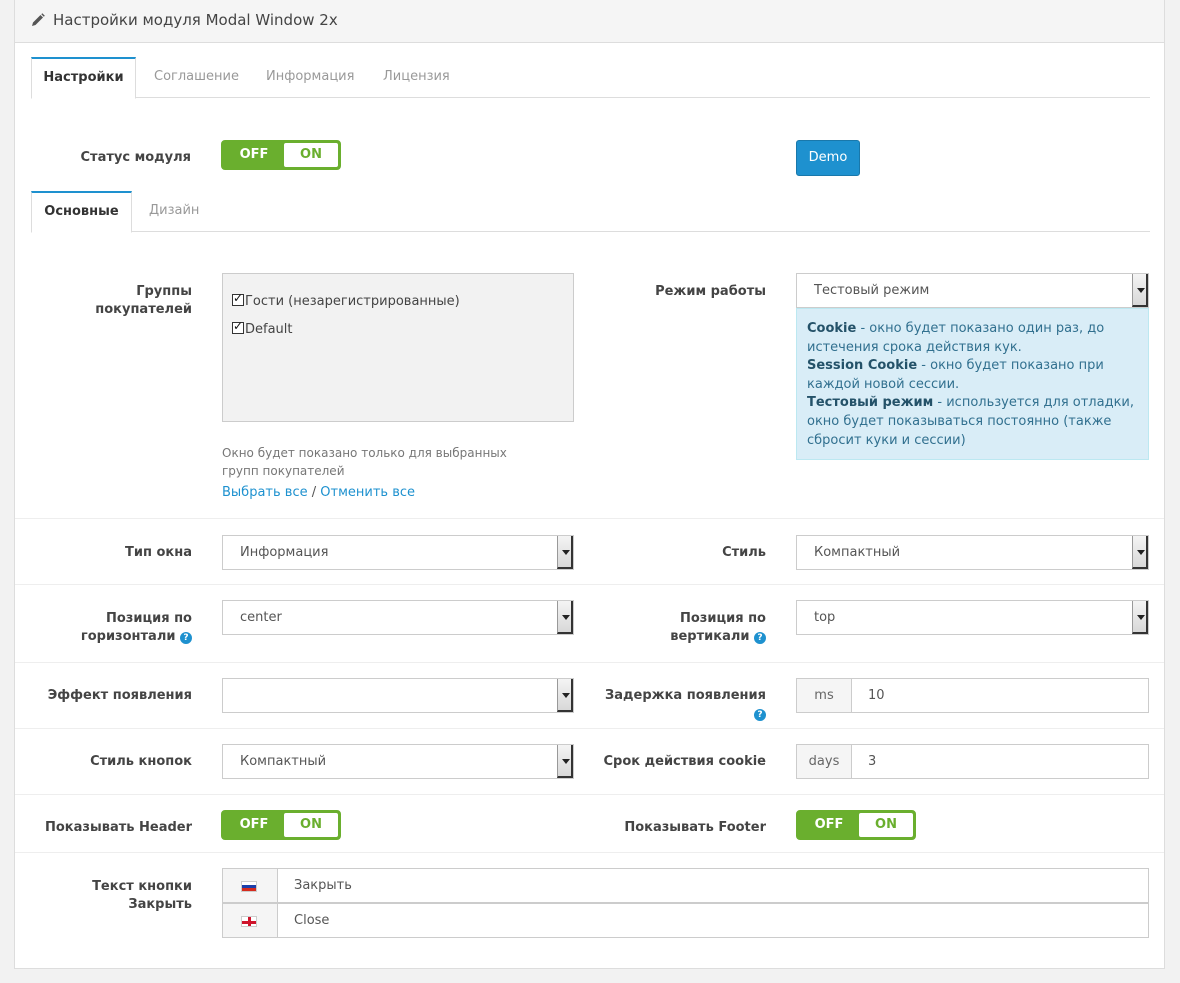 Image resolution: width=1180 pixels, height=983 pixels. I want to click on delay-input: 10, so click(876, 695).